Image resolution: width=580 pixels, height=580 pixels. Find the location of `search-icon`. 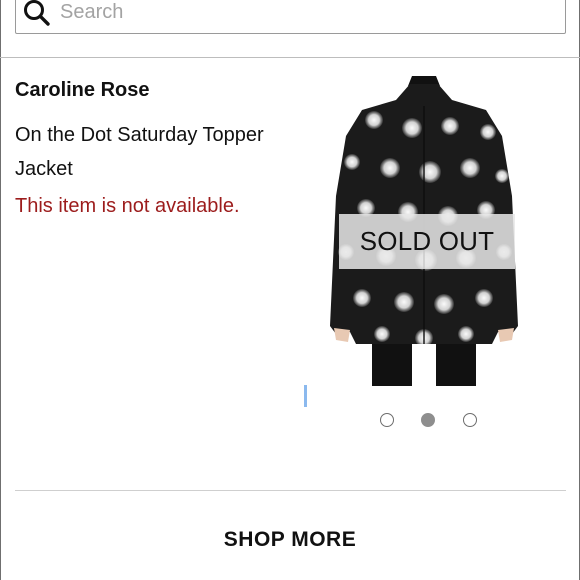

search-icon is located at coordinates (37, 13).